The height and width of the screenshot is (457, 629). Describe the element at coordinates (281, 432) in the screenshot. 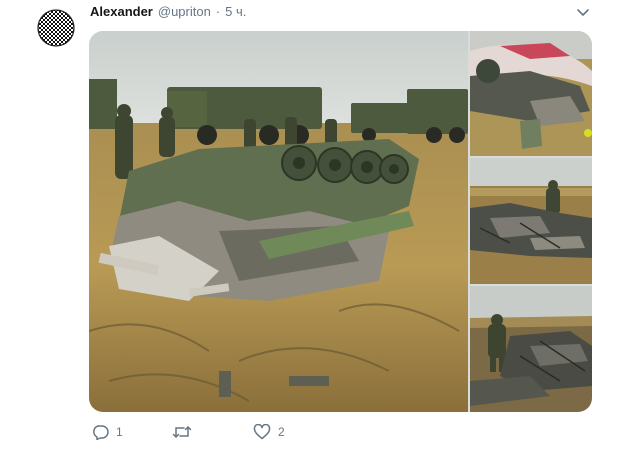

I see `like-count: 2` at that location.